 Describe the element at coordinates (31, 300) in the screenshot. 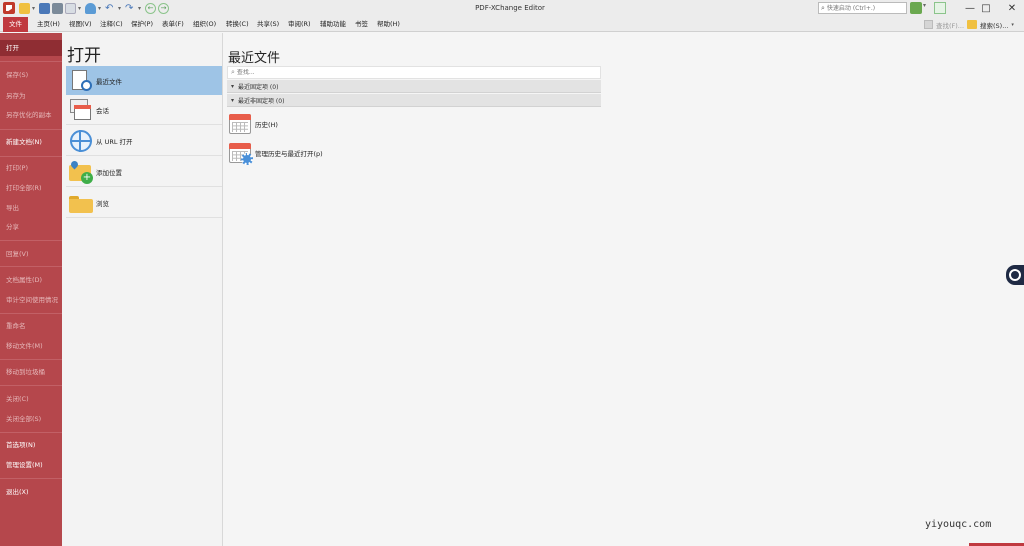

I see `sidebar-item-audit-space-usage: 审计空间使用情况` at that location.